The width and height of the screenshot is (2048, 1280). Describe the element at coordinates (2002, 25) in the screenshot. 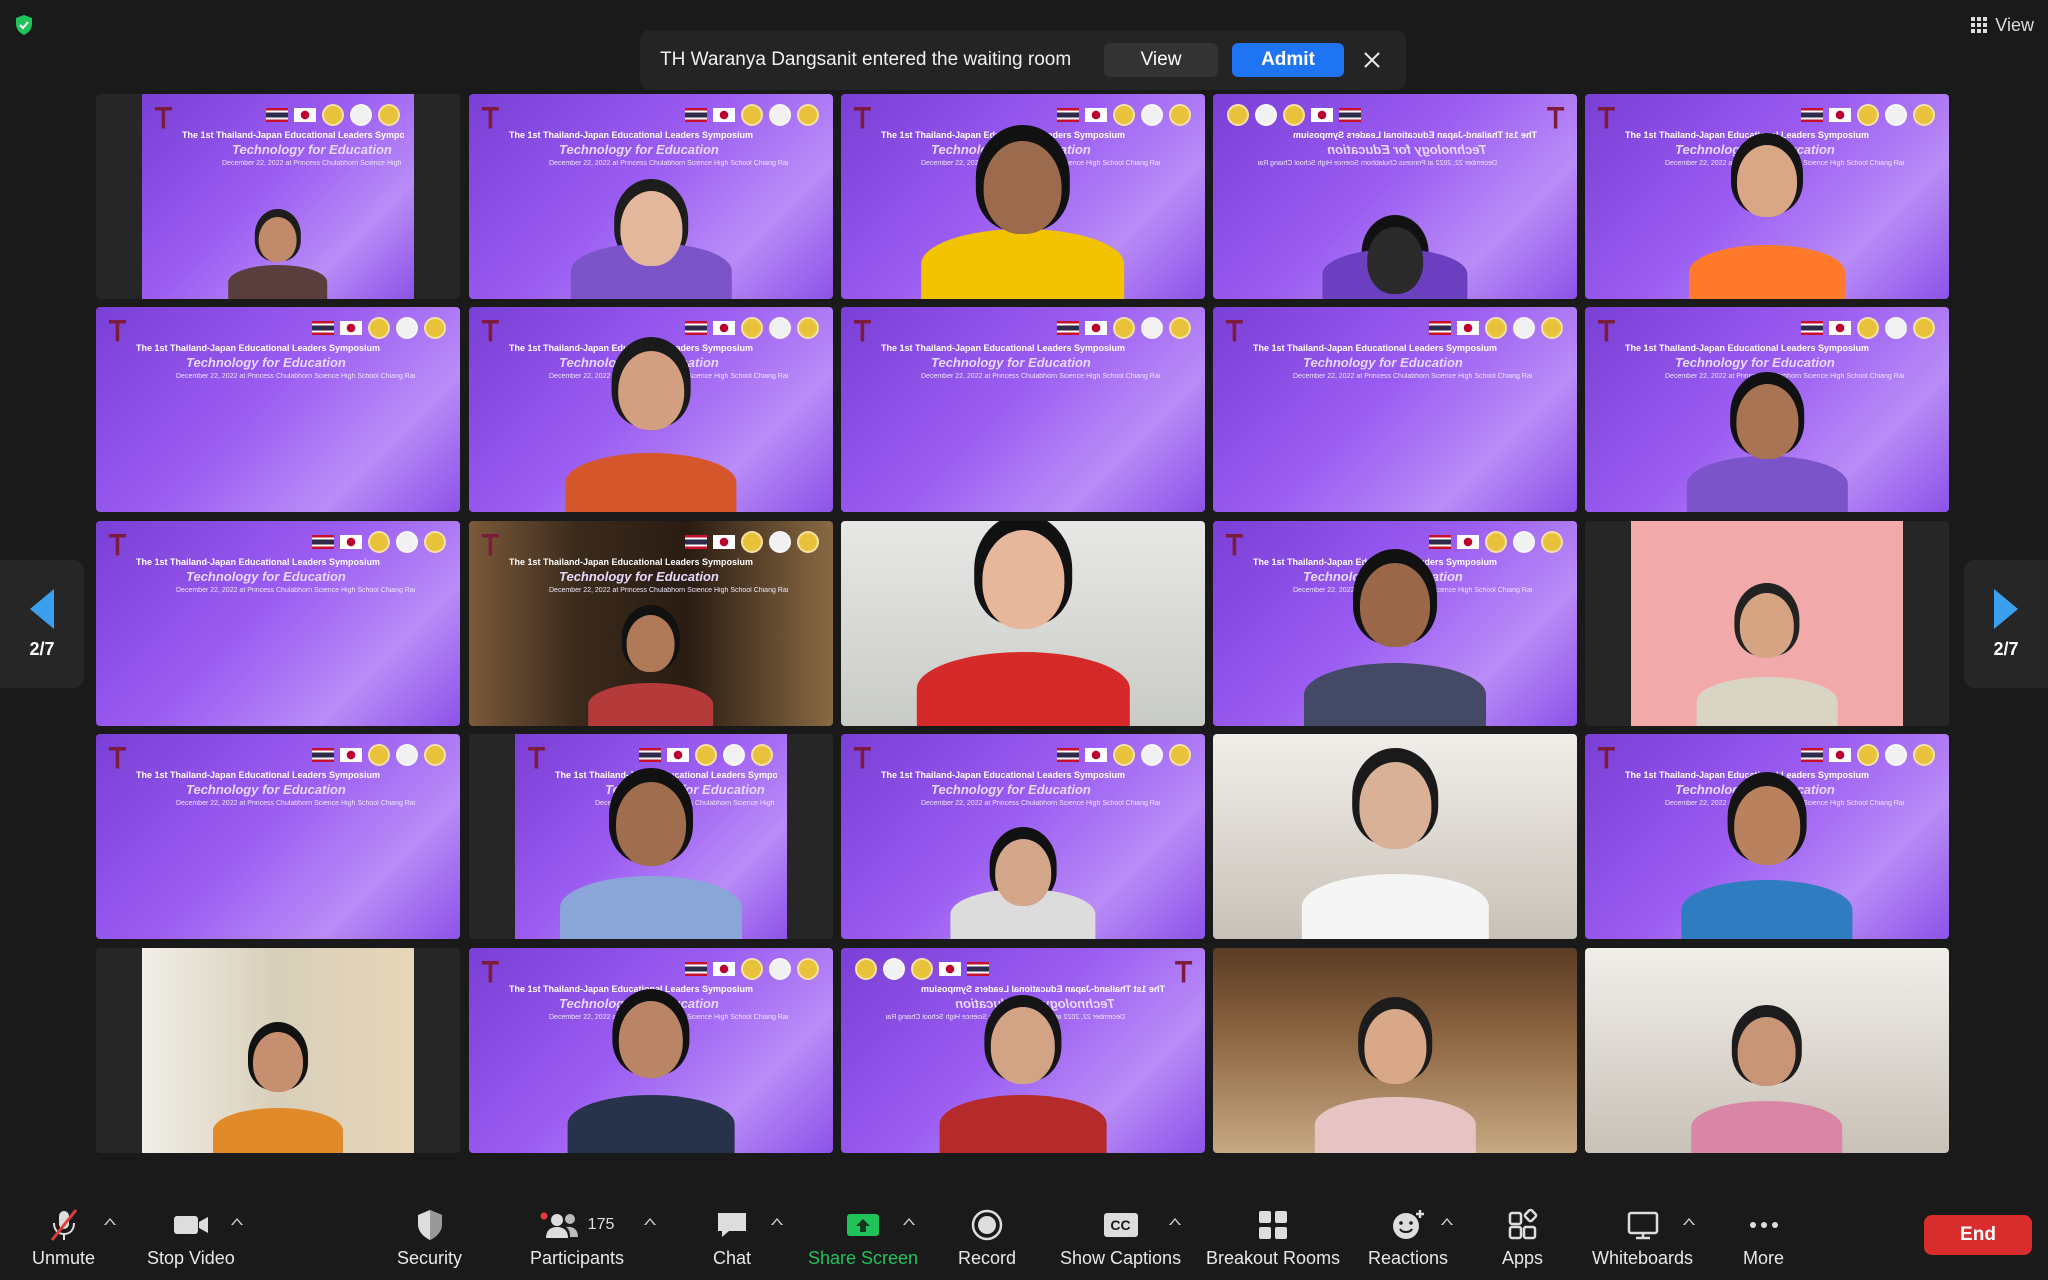

I see `view-button: View` at that location.